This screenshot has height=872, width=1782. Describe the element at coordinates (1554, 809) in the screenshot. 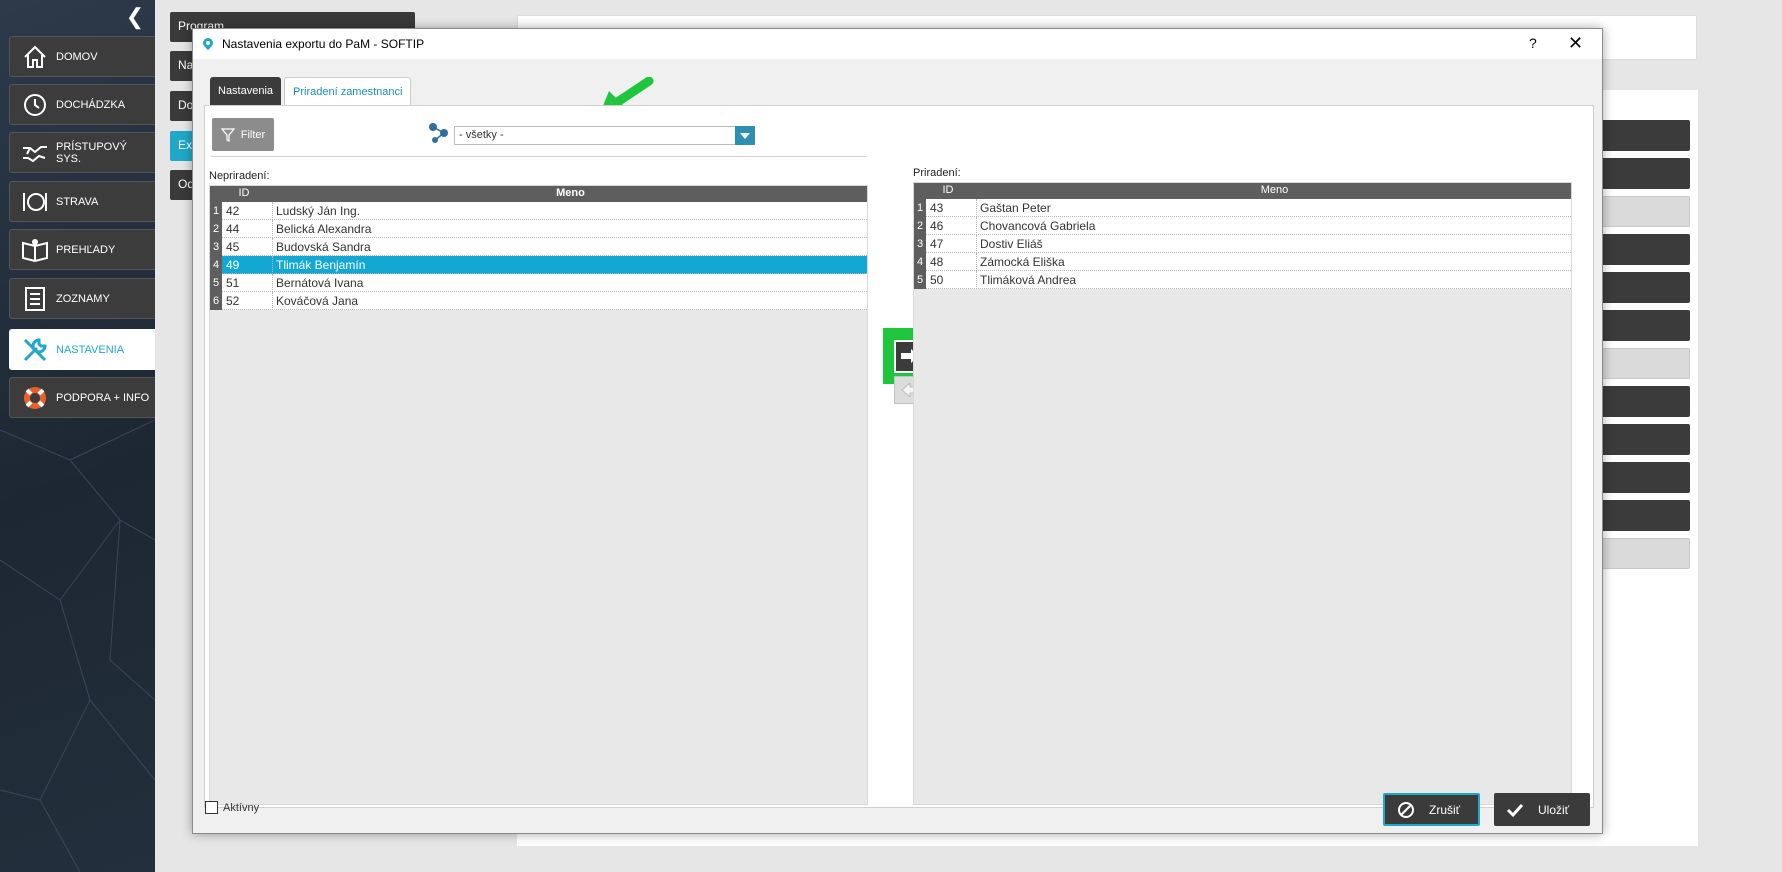

I see `save-label: Uložiť` at that location.